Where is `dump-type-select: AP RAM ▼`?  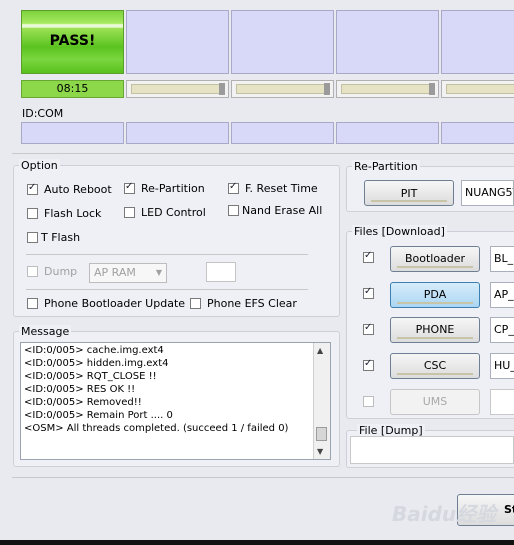 dump-type-select: AP RAM ▼ is located at coordinates (128, 273).